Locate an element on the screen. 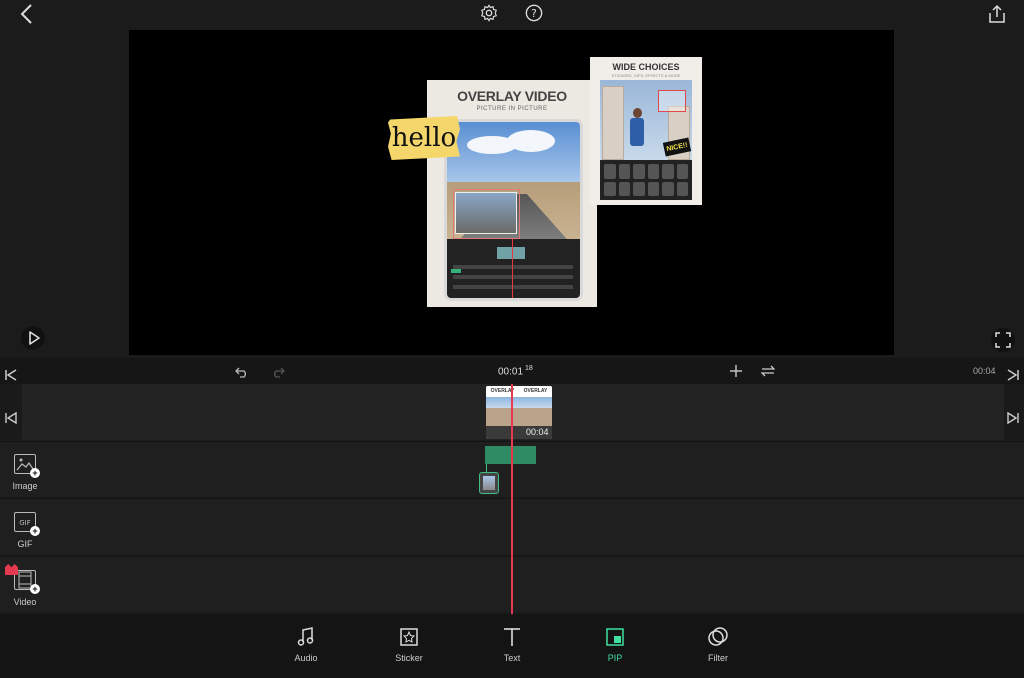 This screenshot has height=678, width=1024. music-note-icon is located at coordinates (306, 637).